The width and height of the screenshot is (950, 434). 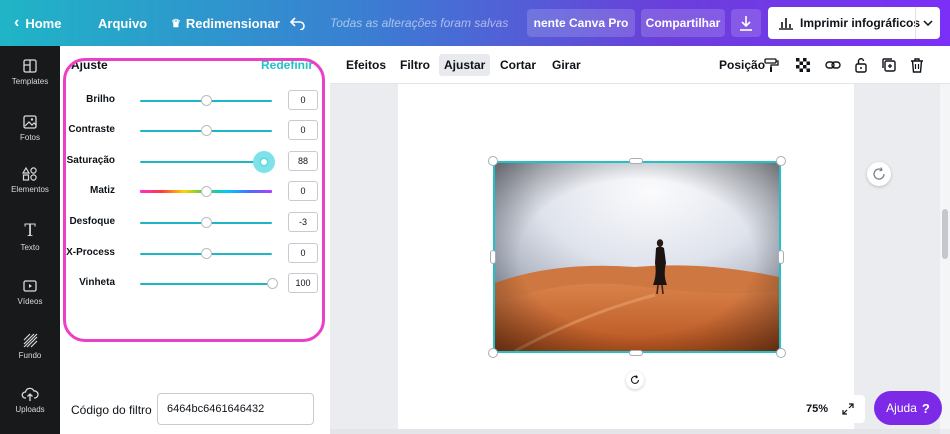 What do you see at coordinates (889, 65) in the screenshot?
I see `duplicate-icon` at bounding box center [889, 65].